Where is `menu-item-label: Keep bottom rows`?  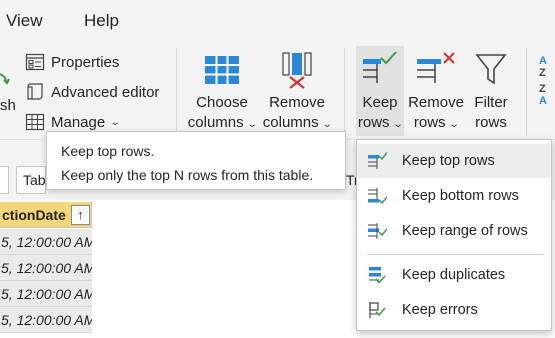 menu-item-label: Keep bottom rows is located at coordinates (460, 196).